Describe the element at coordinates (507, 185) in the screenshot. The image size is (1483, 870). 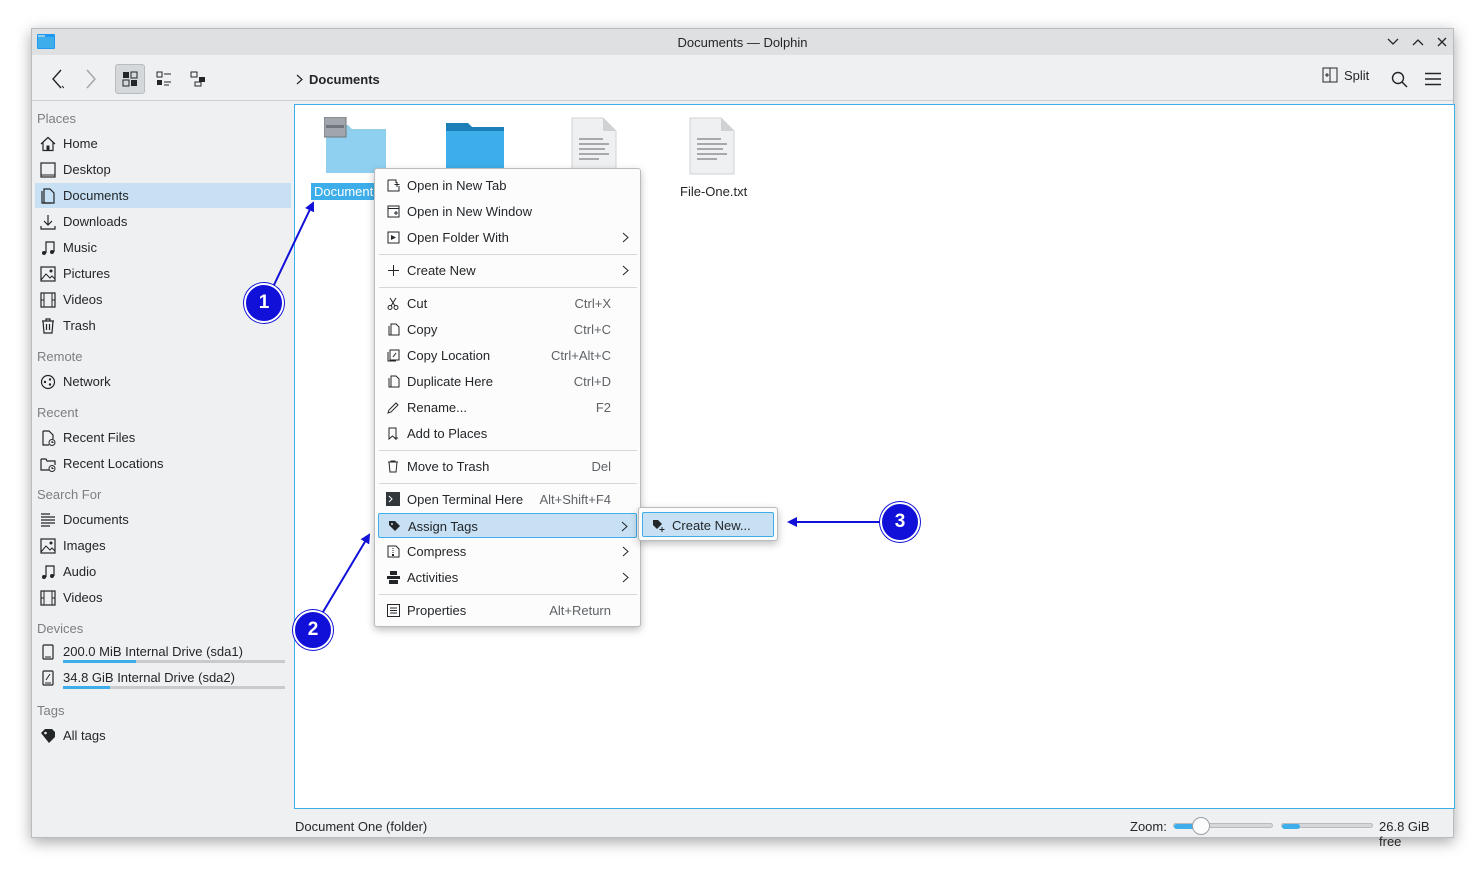
I see `menu-item-open-new-tab: Open in New Tab` at that location.